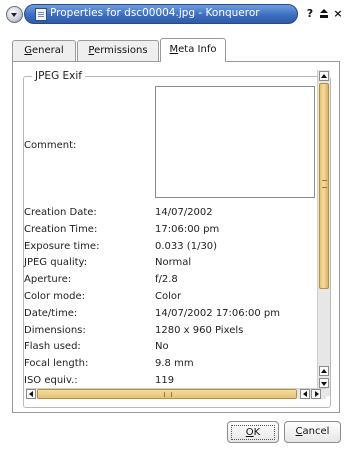  I want to click on comment-label: Comment:, so click(50, 145).